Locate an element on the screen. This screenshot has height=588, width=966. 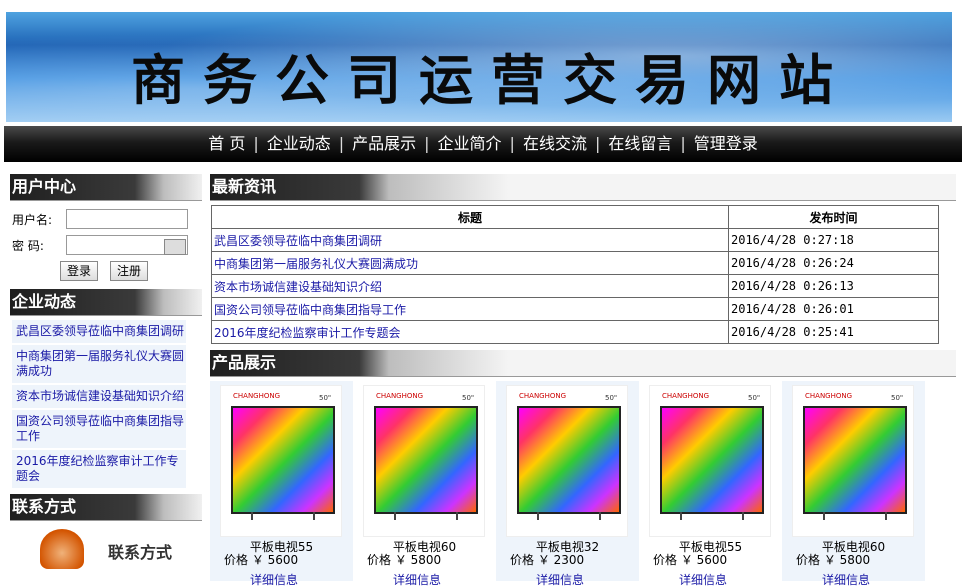
column-date: 发布时间 is located at coordinates (833, 217).